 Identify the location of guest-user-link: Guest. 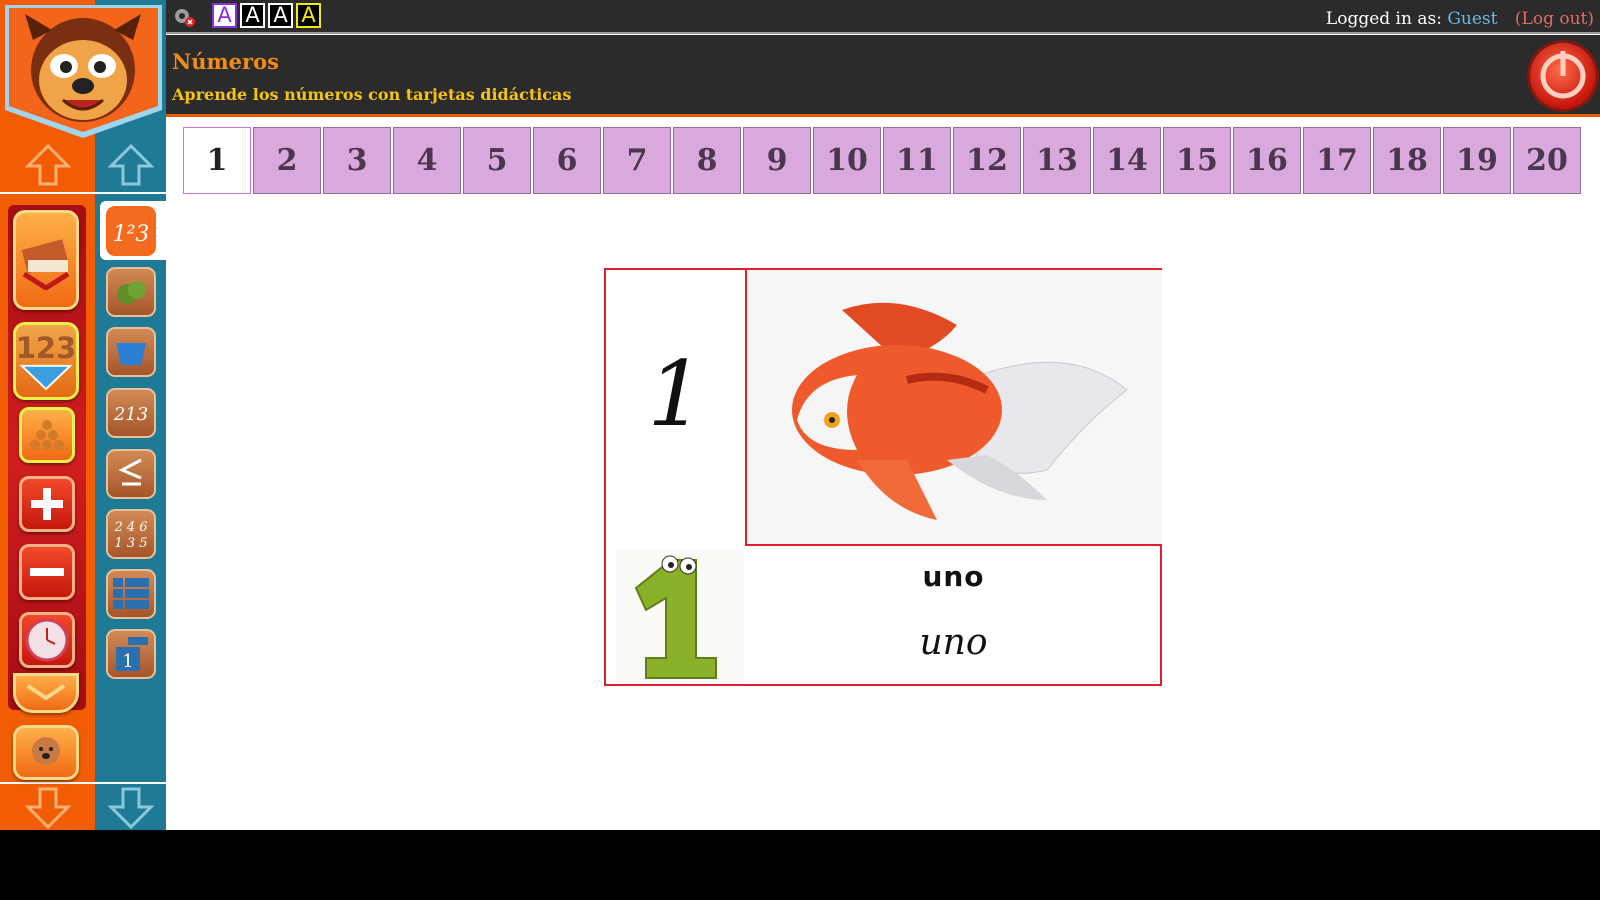
(1472, 19).